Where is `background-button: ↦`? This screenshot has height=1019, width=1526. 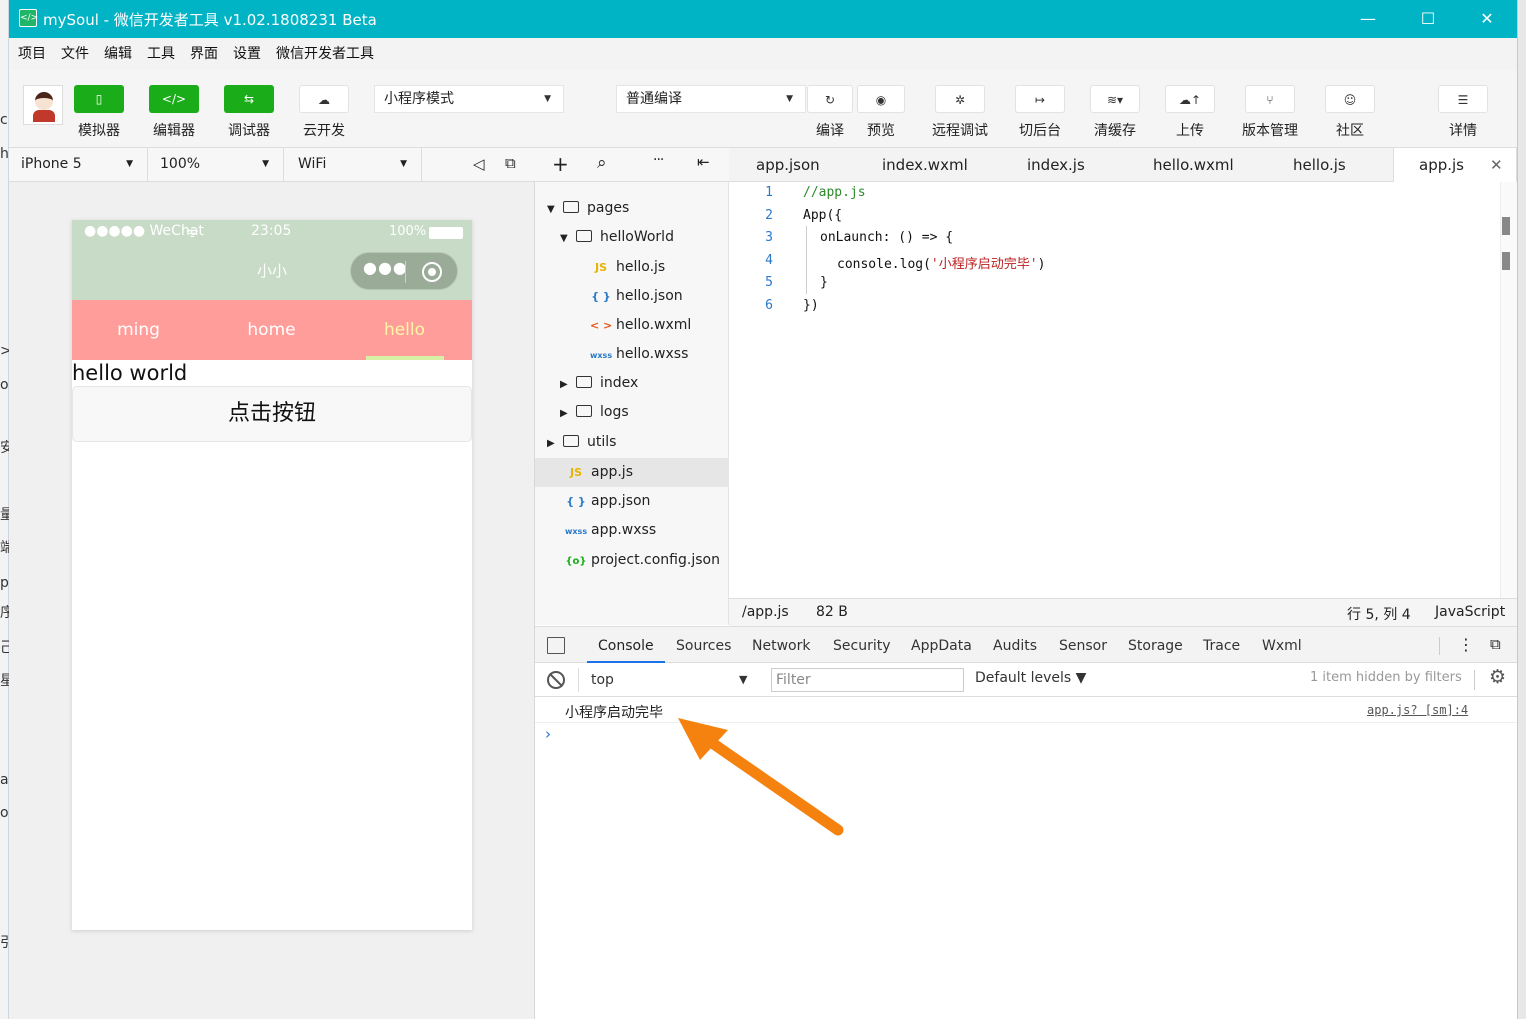 background-button: ↦ is located at coordinates (1040, 99).